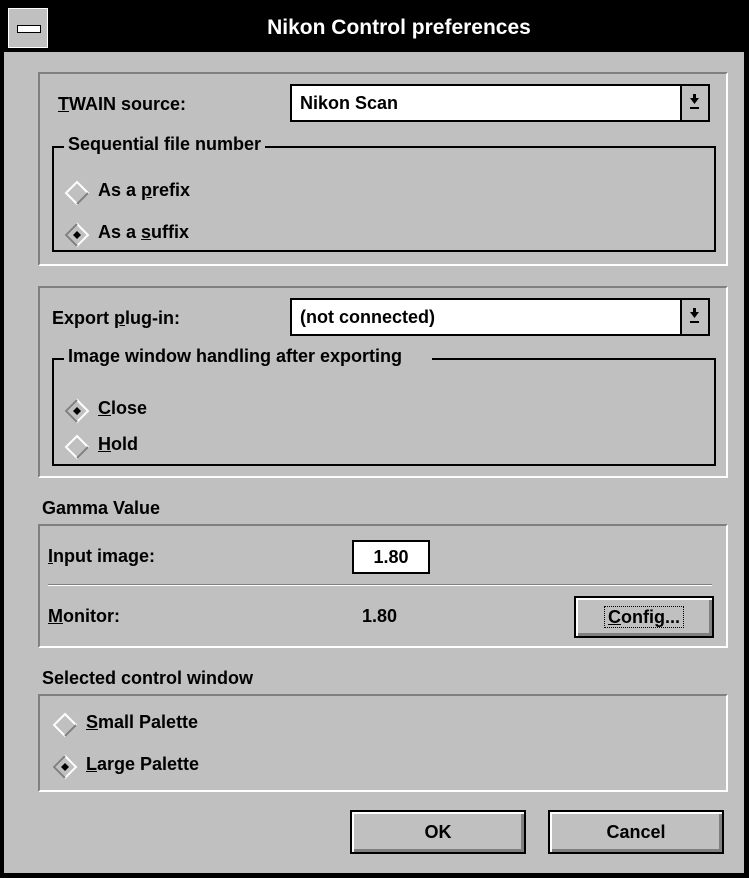 This screenshot has width=749, height=878. Describe the element at coordinates (165, 144) in the screenshot. I see `sequential-file-number-title: Sequential file number` at that location.